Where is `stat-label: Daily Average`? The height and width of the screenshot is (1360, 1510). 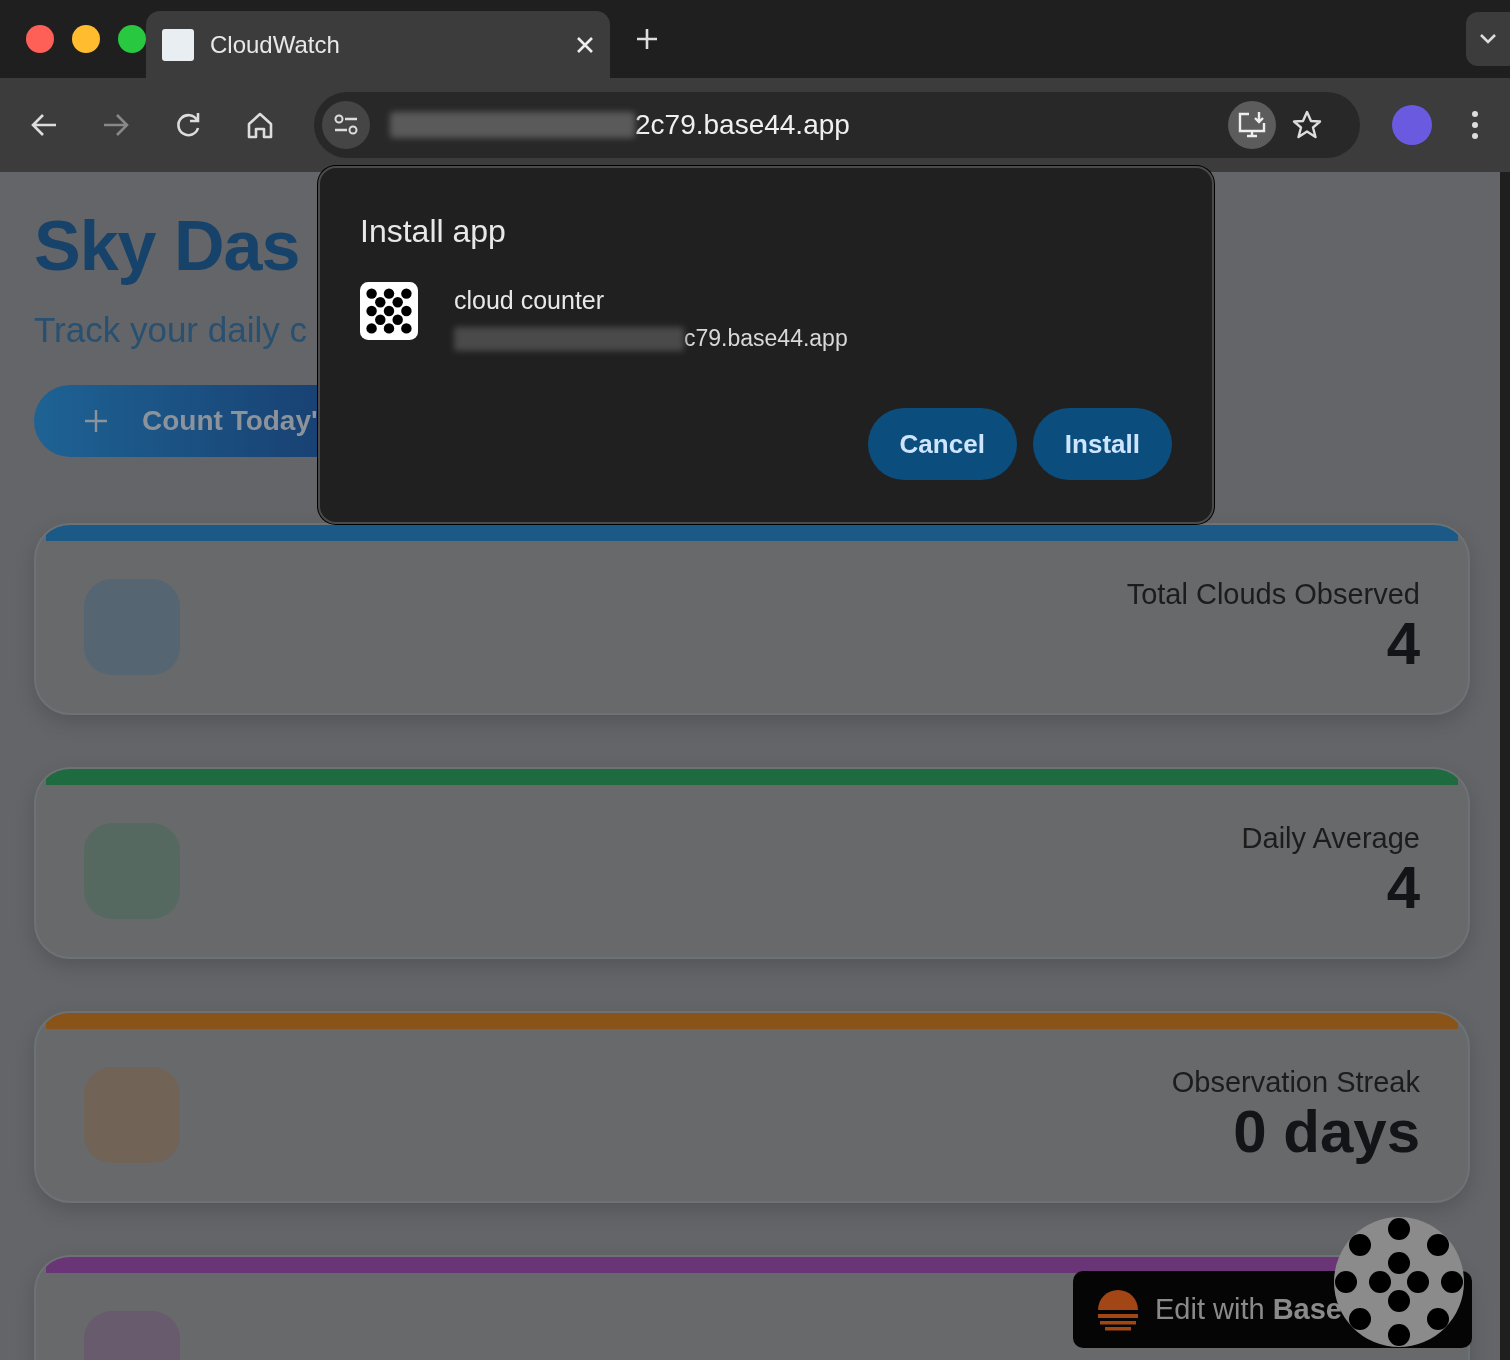
stat-label: Daily Average is located at coordinates (1330, 838).